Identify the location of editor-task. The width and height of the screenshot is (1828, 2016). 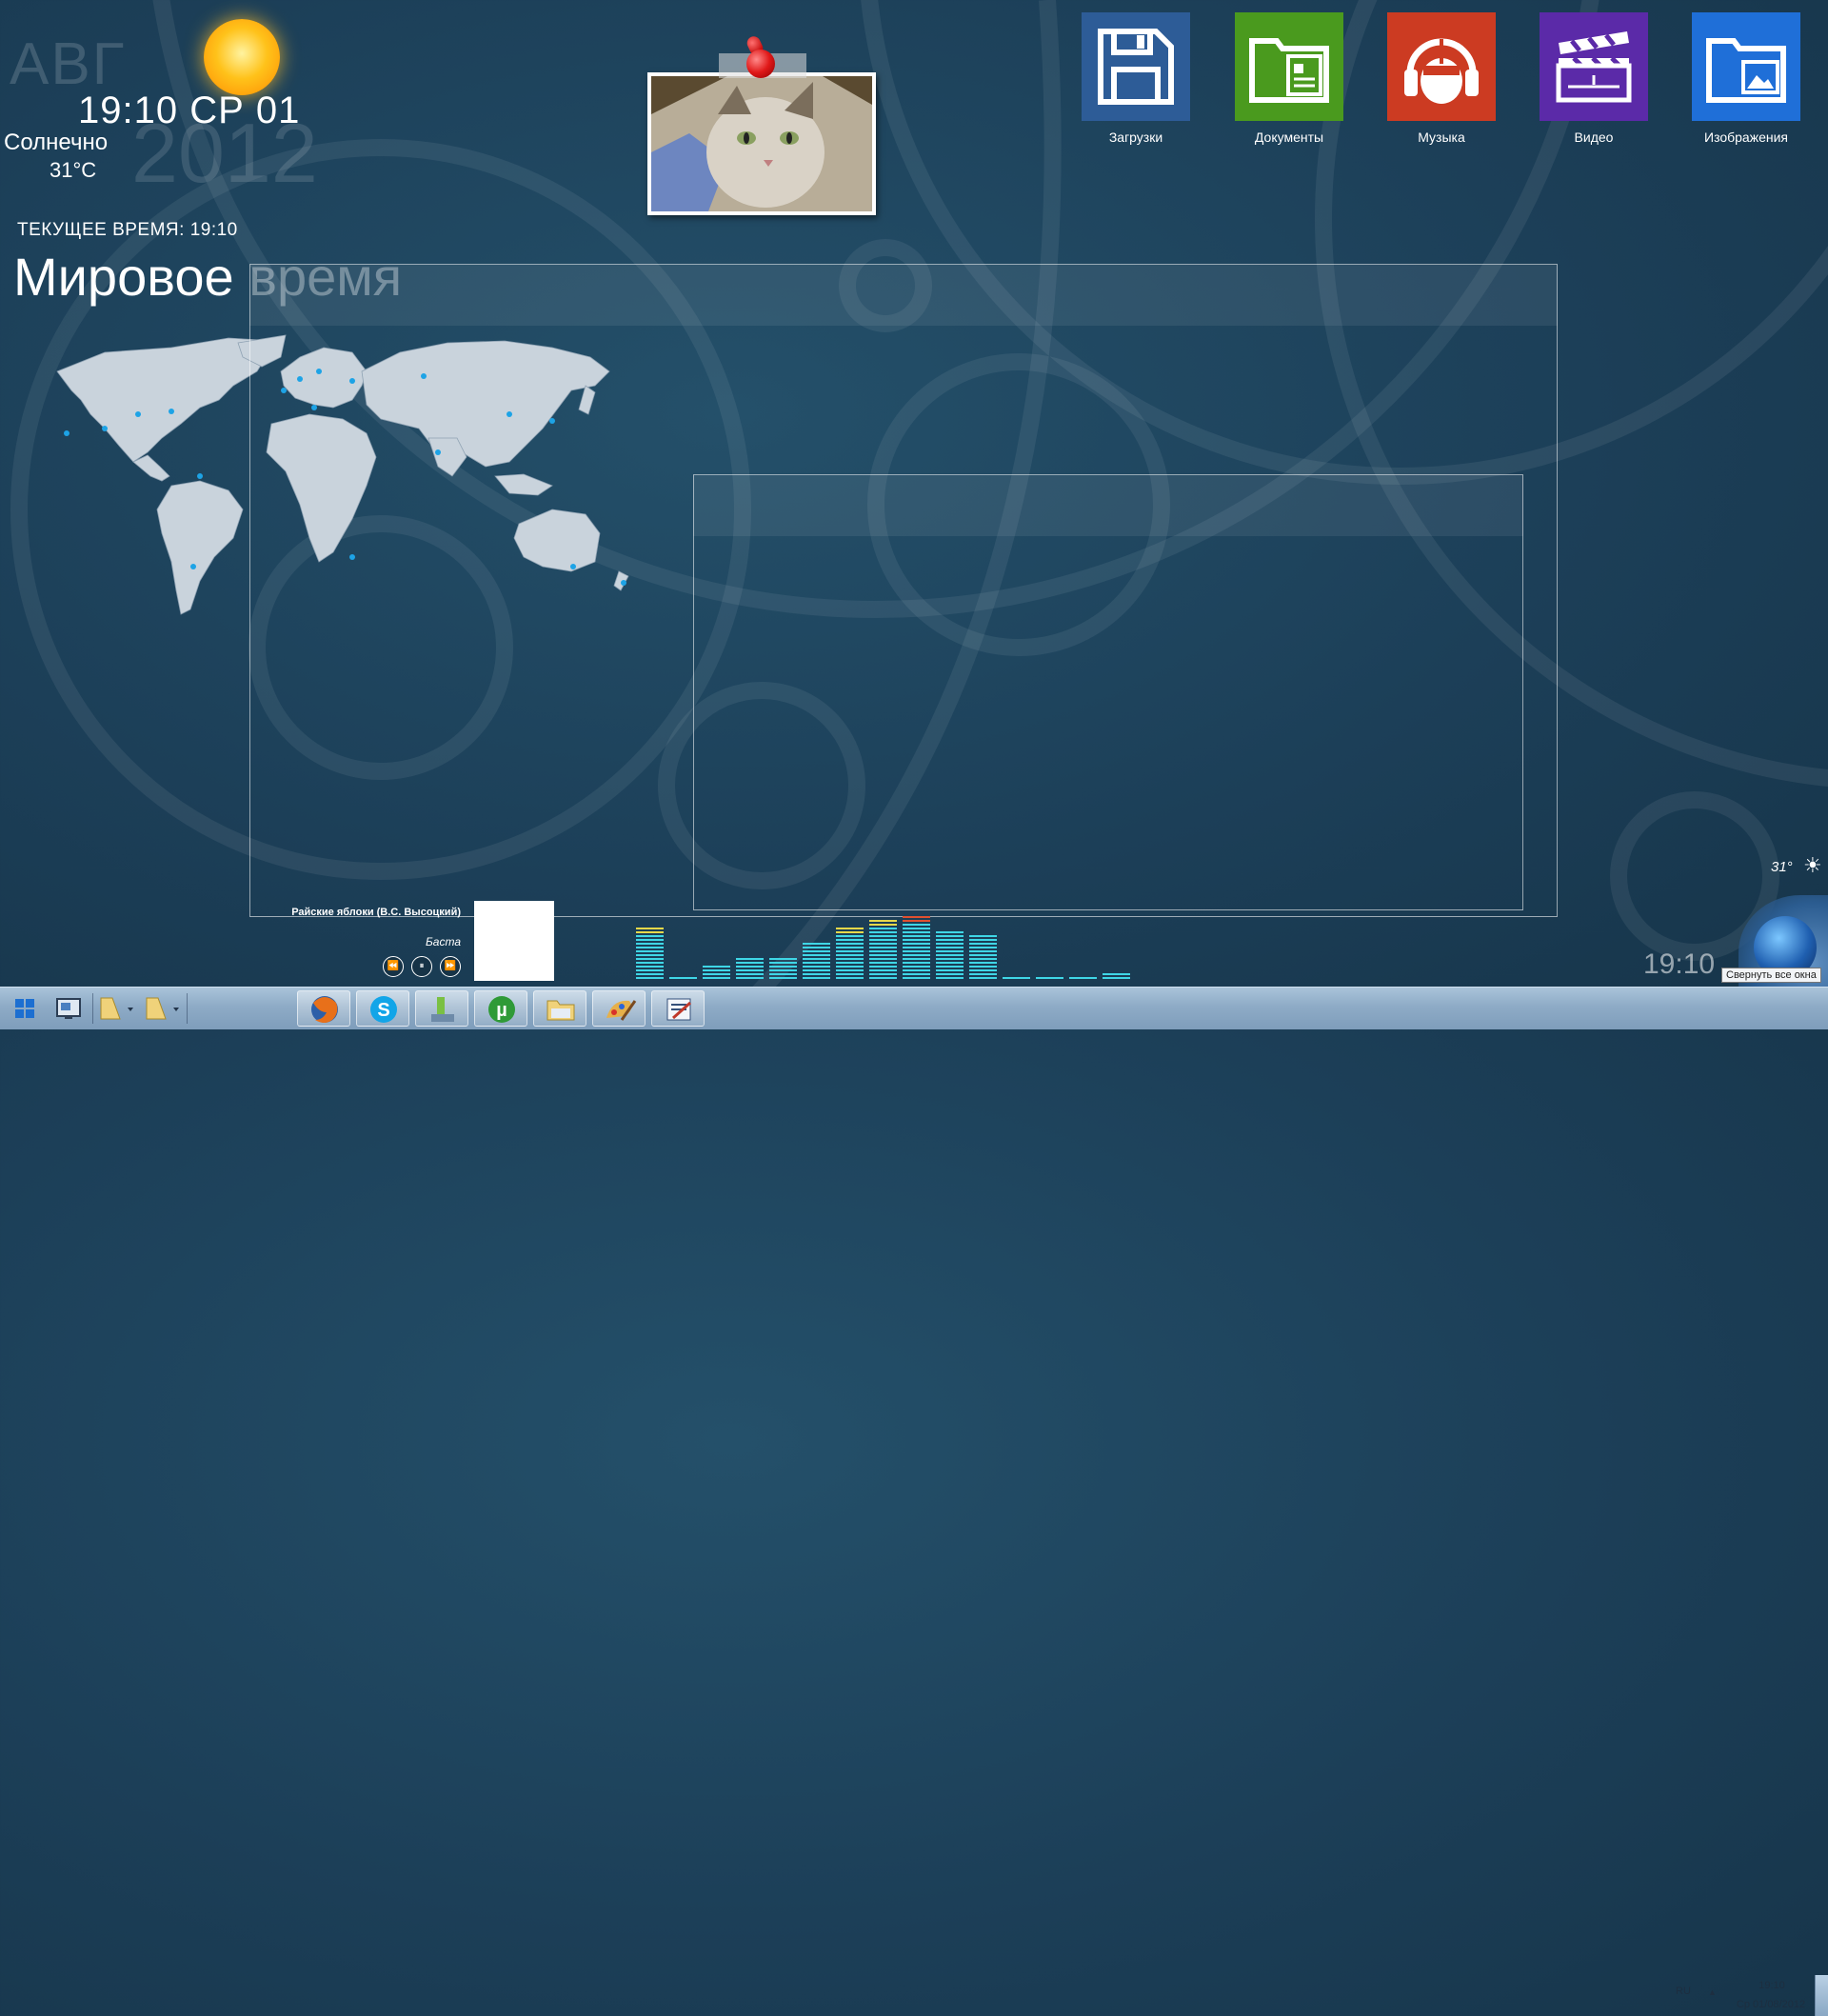
(678, 1008).